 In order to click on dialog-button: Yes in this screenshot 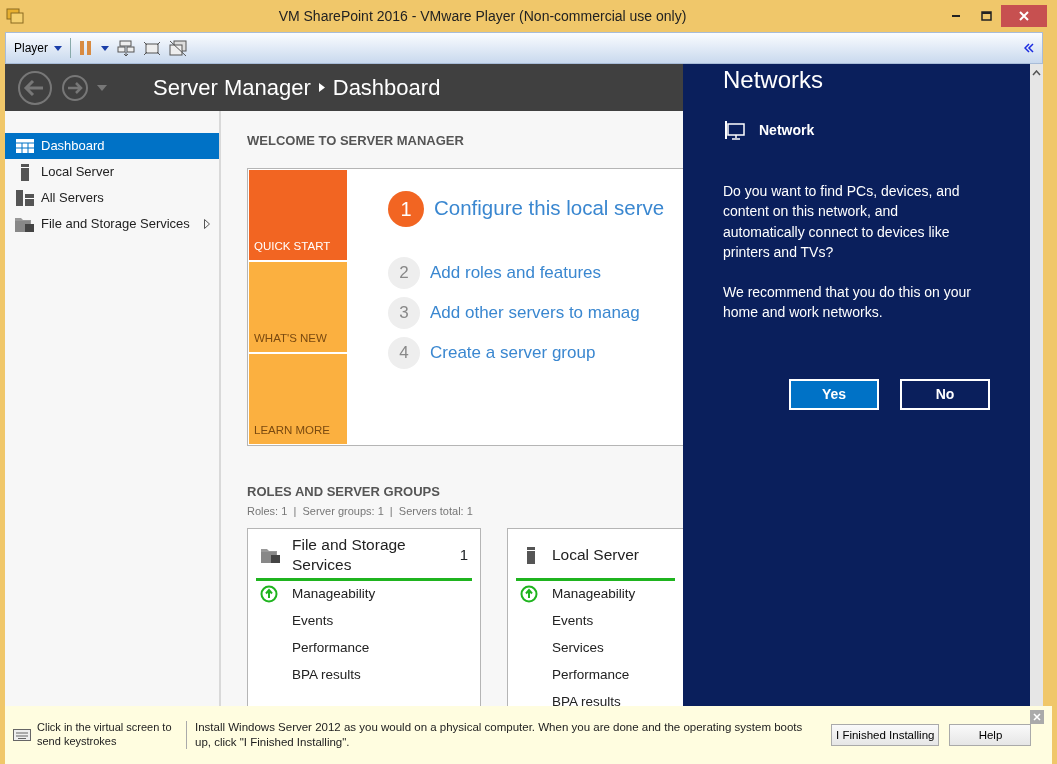, I will do `click(834, 394)`.